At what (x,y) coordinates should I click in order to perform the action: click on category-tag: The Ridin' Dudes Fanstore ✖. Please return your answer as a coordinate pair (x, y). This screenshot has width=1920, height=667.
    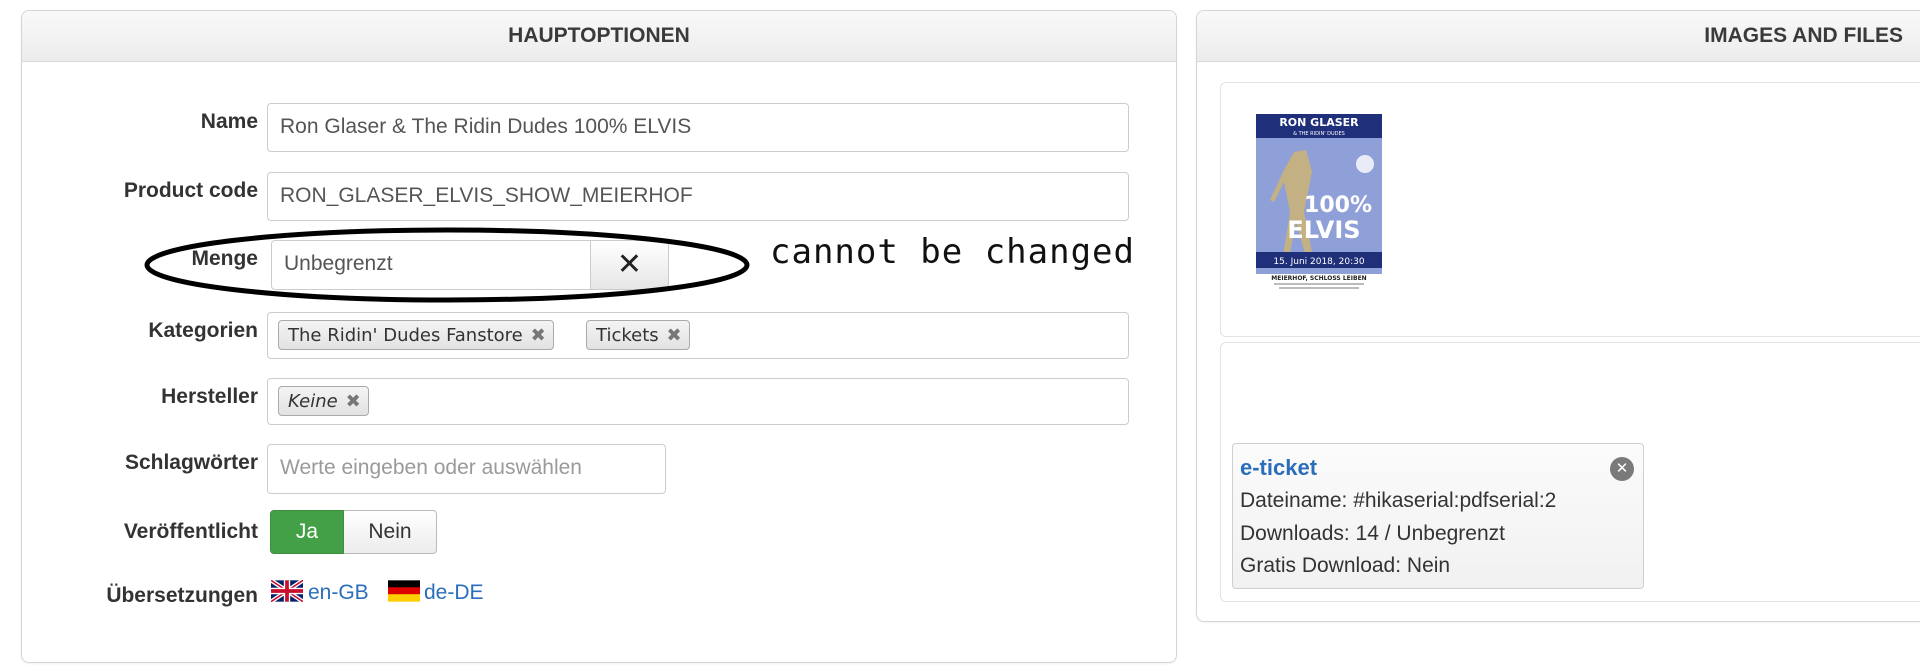
    Looking at the image, I should click on (416, 335).